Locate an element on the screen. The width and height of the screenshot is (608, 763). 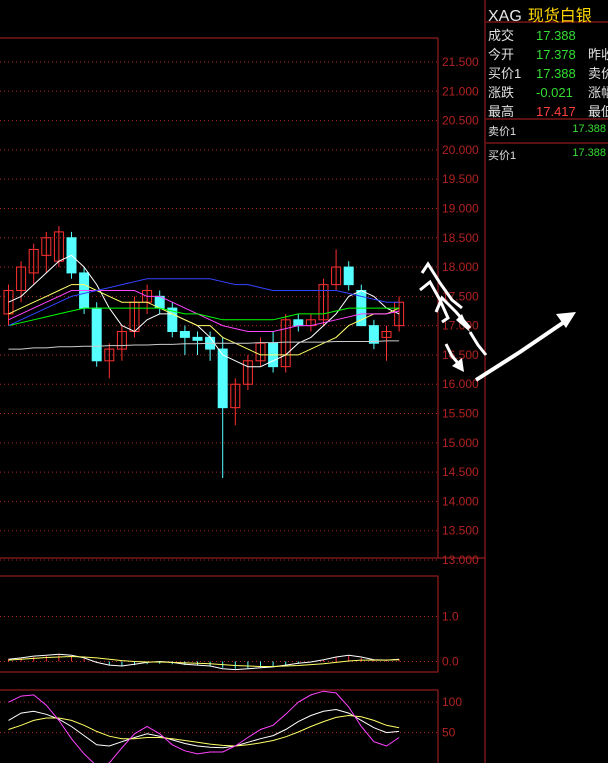
price-tick-label: 20.000 is located at coordinates (460, 150).